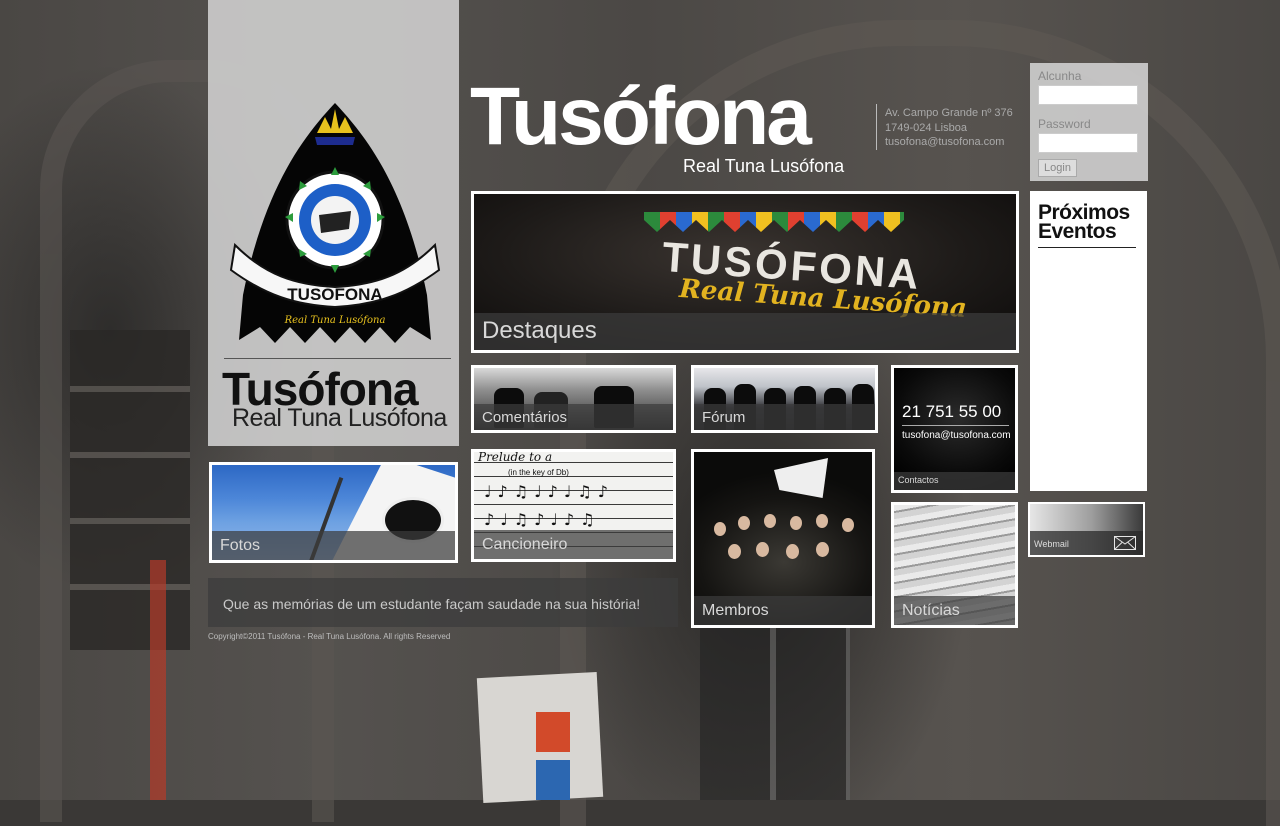 Image resolution: width=1280 pixels, height=826 pixels. What do you see at coordinates (783, 610) in the screenshot?
I see `tile-membros-caption: Membros` at bounding box center [783, 610].